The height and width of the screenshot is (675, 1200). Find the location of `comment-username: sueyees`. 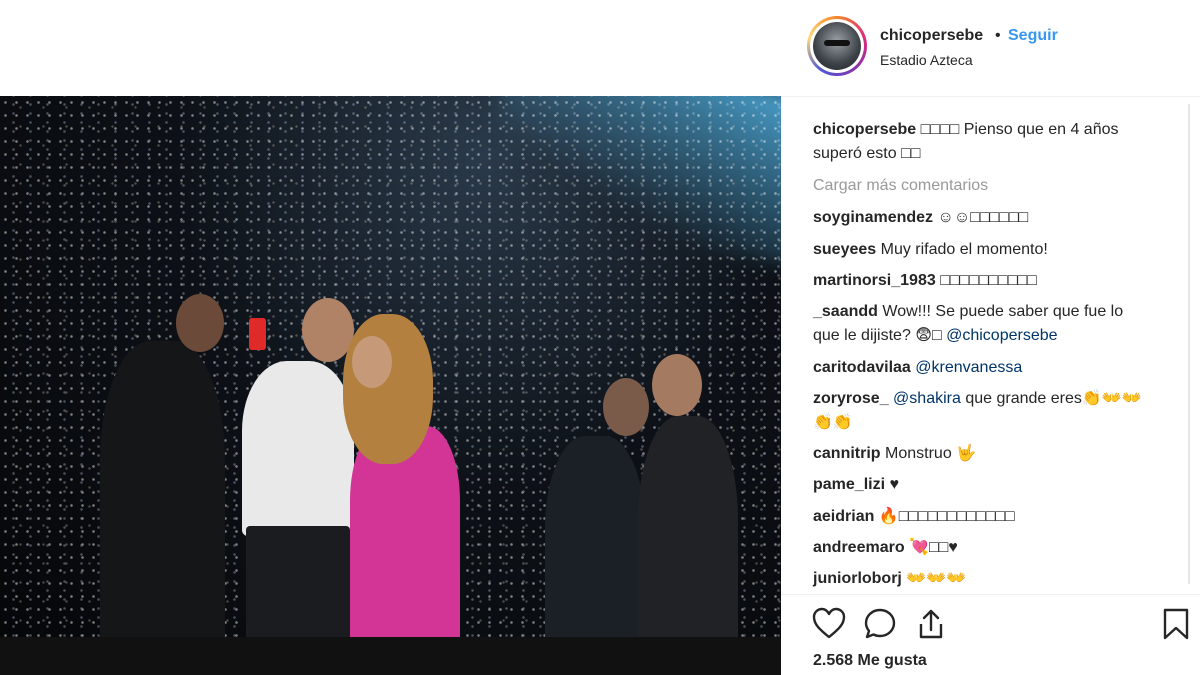

comment-username: sueyees is located at coordinates (844, 249).